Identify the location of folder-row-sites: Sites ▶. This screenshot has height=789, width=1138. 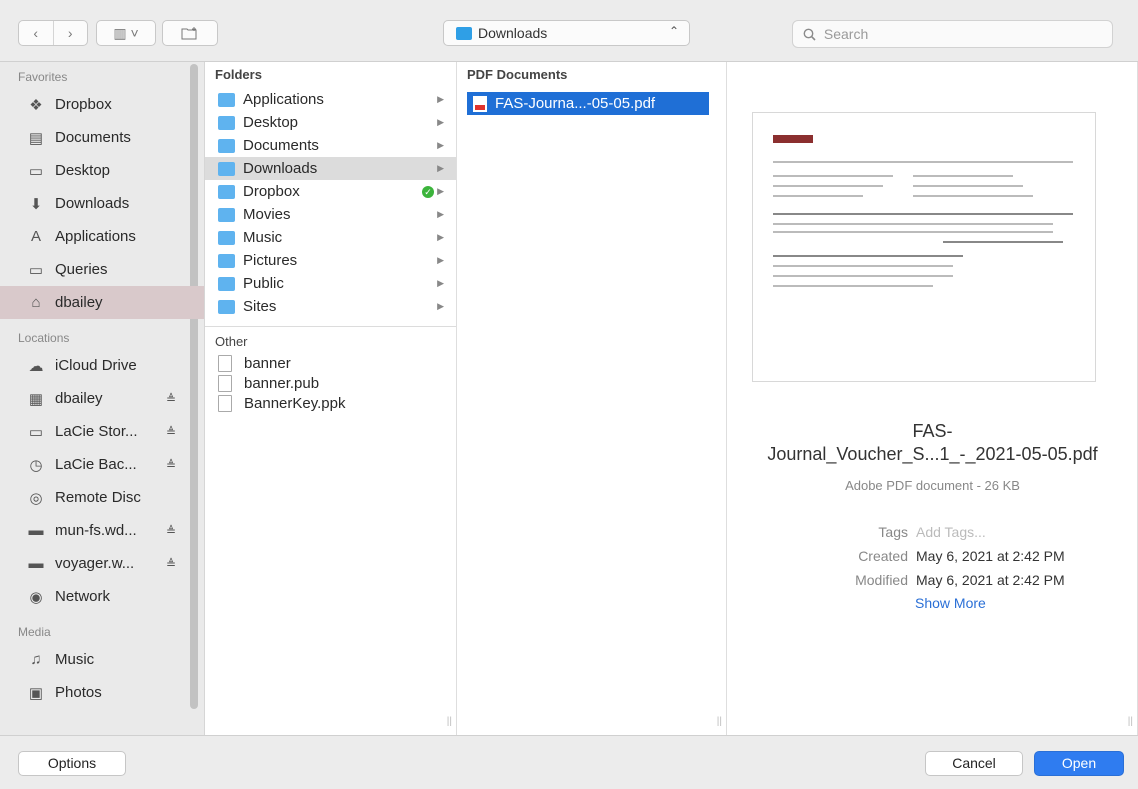
(330, 306).